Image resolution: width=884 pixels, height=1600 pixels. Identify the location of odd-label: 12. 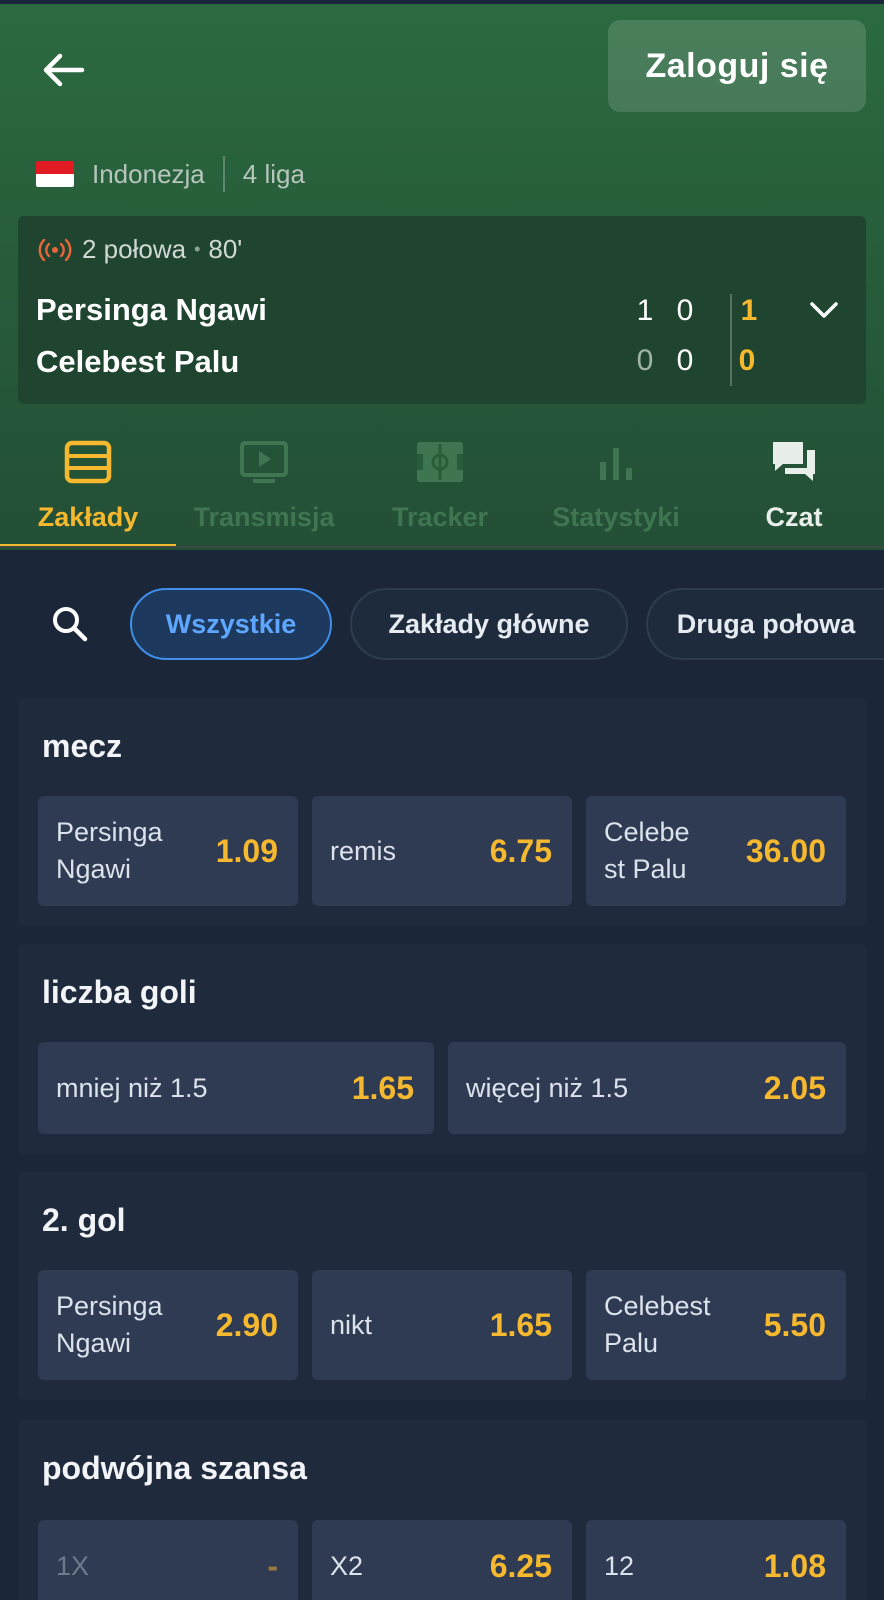
(619, 1565).